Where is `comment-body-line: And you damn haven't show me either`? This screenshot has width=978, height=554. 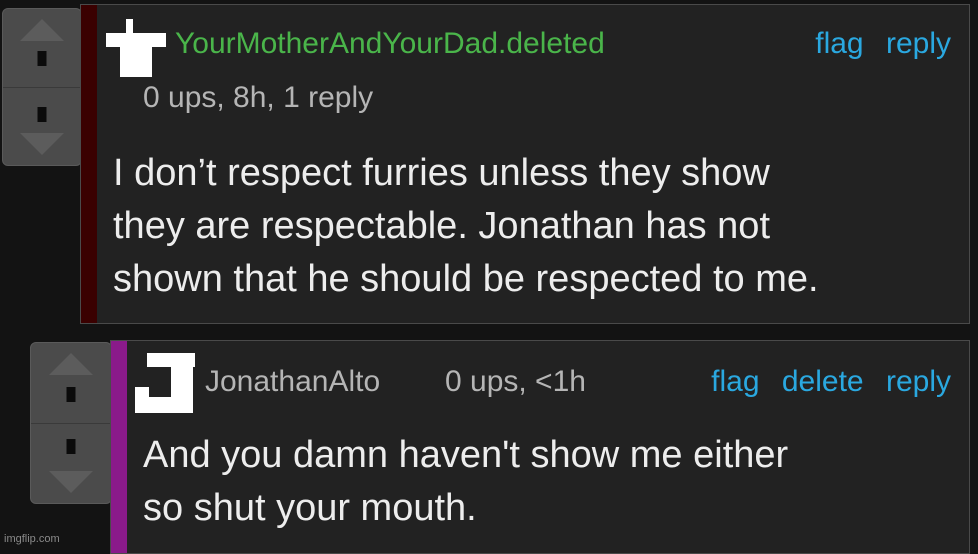 comment-body-line: And you damn haven't show me either is located at coordinates (466, 455).